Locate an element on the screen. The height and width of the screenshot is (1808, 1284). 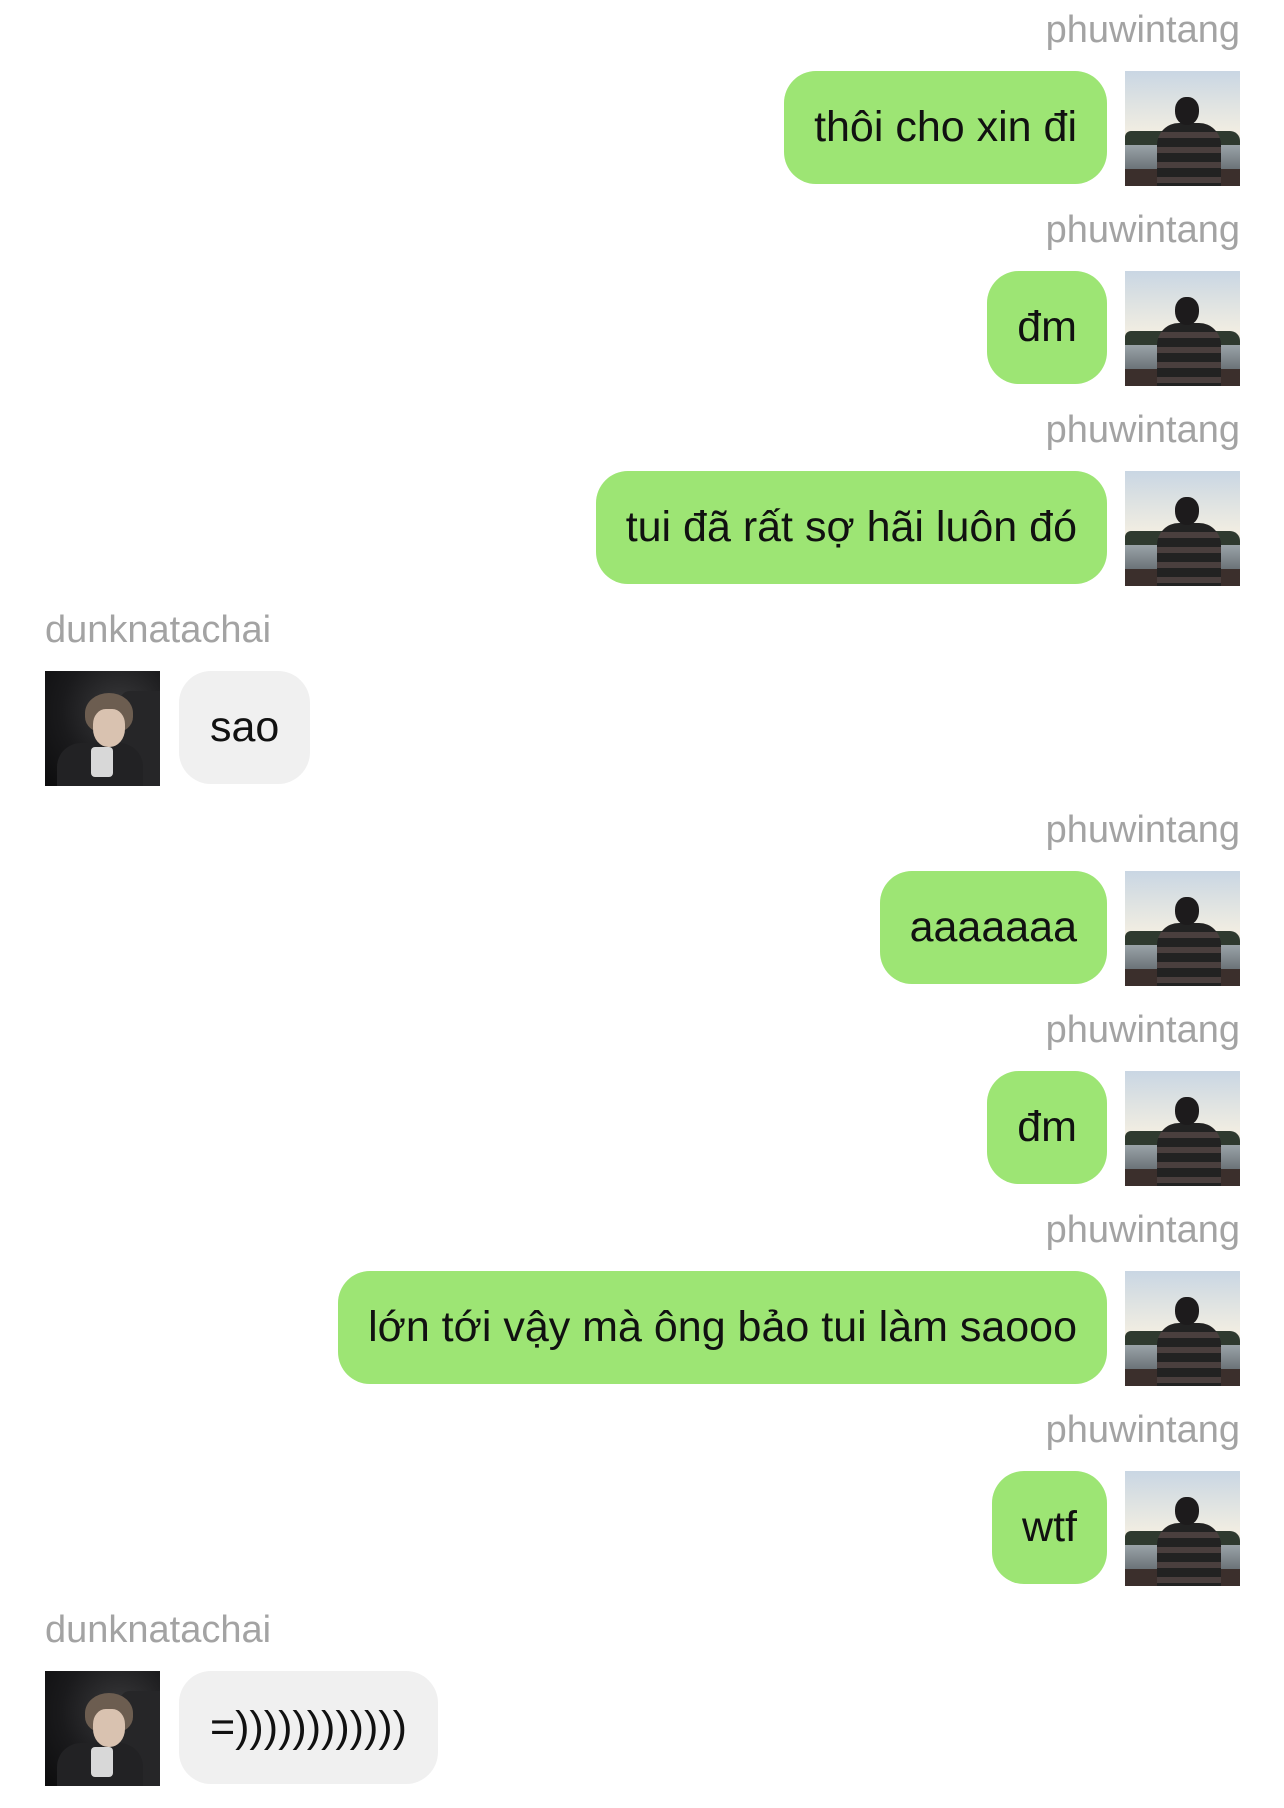
message-bubble: sao is located at coordinates (245, 727).